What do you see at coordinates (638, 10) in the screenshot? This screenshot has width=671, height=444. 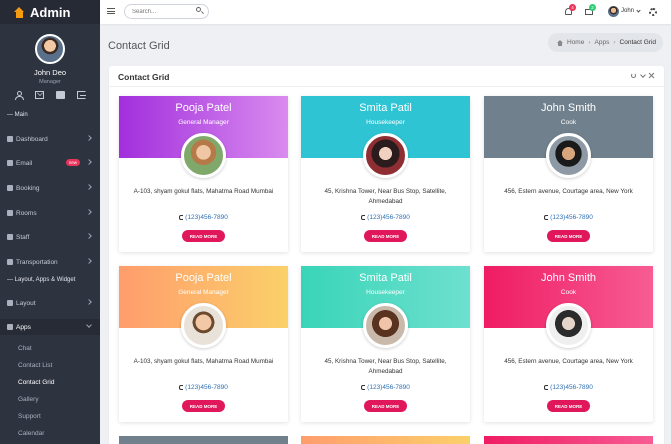 I see `chevron-down-icon` at bounding box center [638, 10].